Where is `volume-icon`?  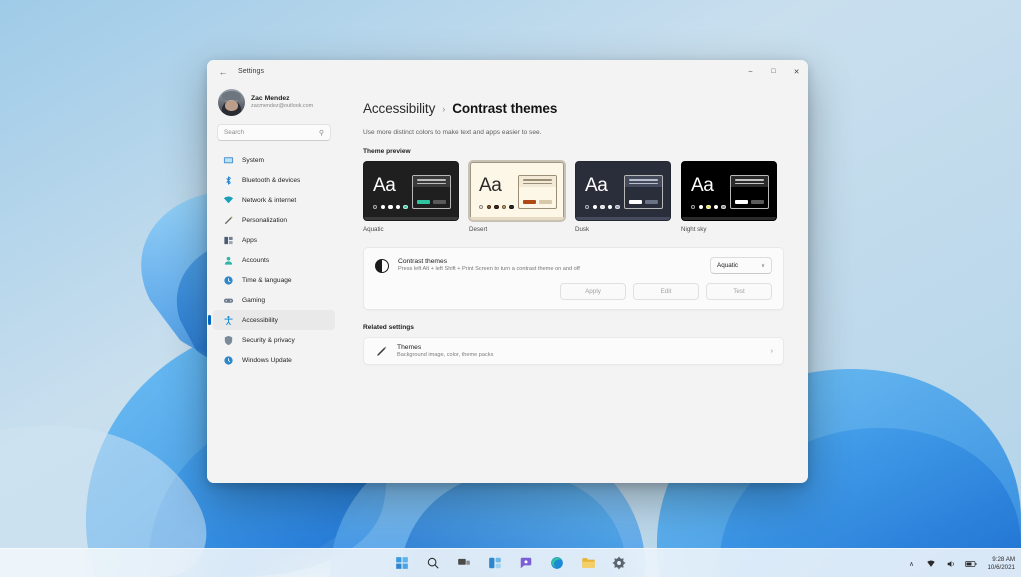
volume-icon is located at coordinates (951, 564).